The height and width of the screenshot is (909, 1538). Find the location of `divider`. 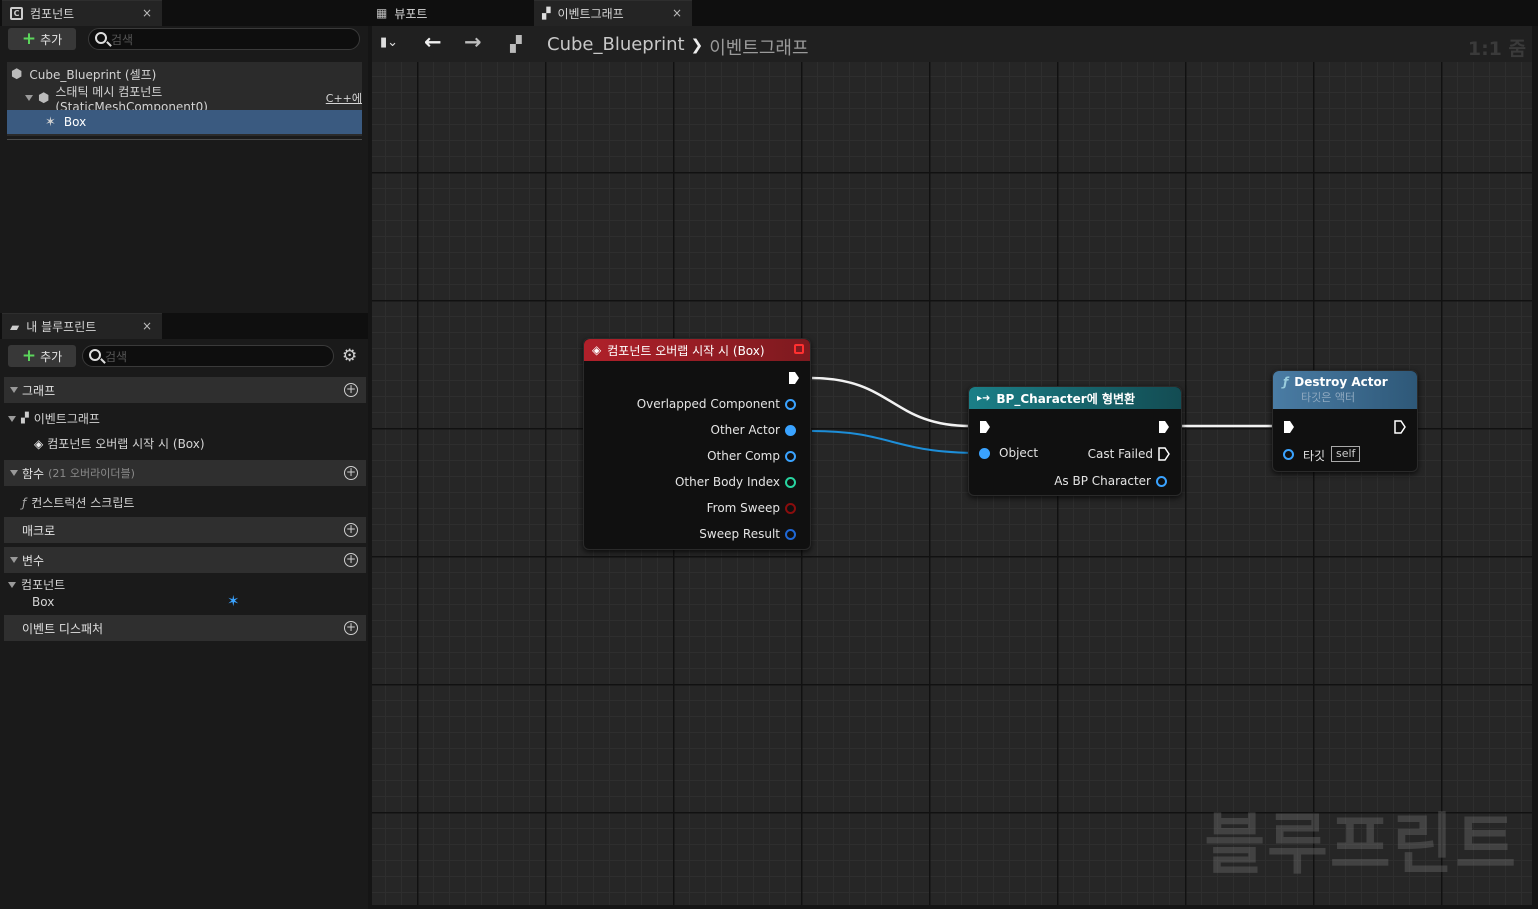

divider is located at coordinates (184, 139).